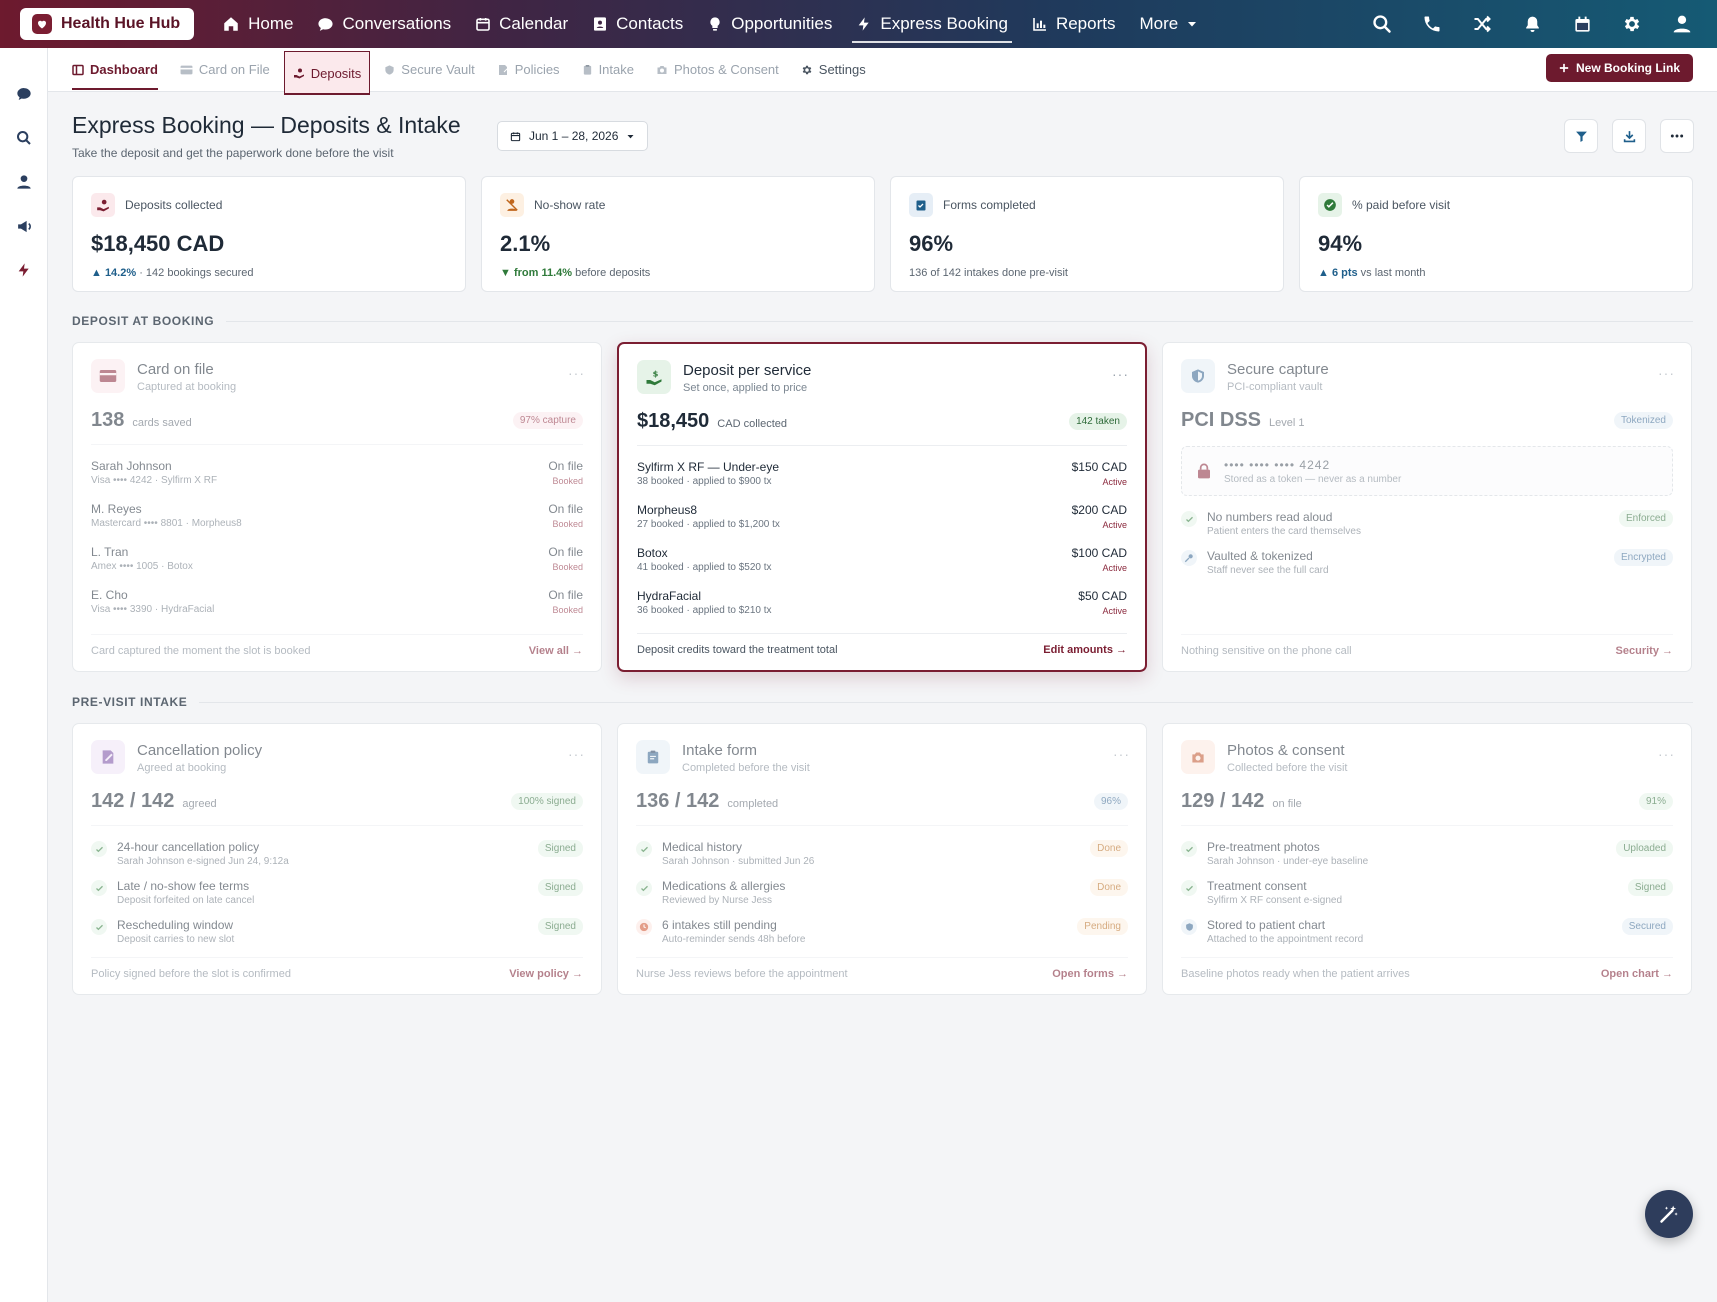 This screenshot has width=1717, height=1302. I want to click on row-amount: $150 CAD, so click(1099, 467).